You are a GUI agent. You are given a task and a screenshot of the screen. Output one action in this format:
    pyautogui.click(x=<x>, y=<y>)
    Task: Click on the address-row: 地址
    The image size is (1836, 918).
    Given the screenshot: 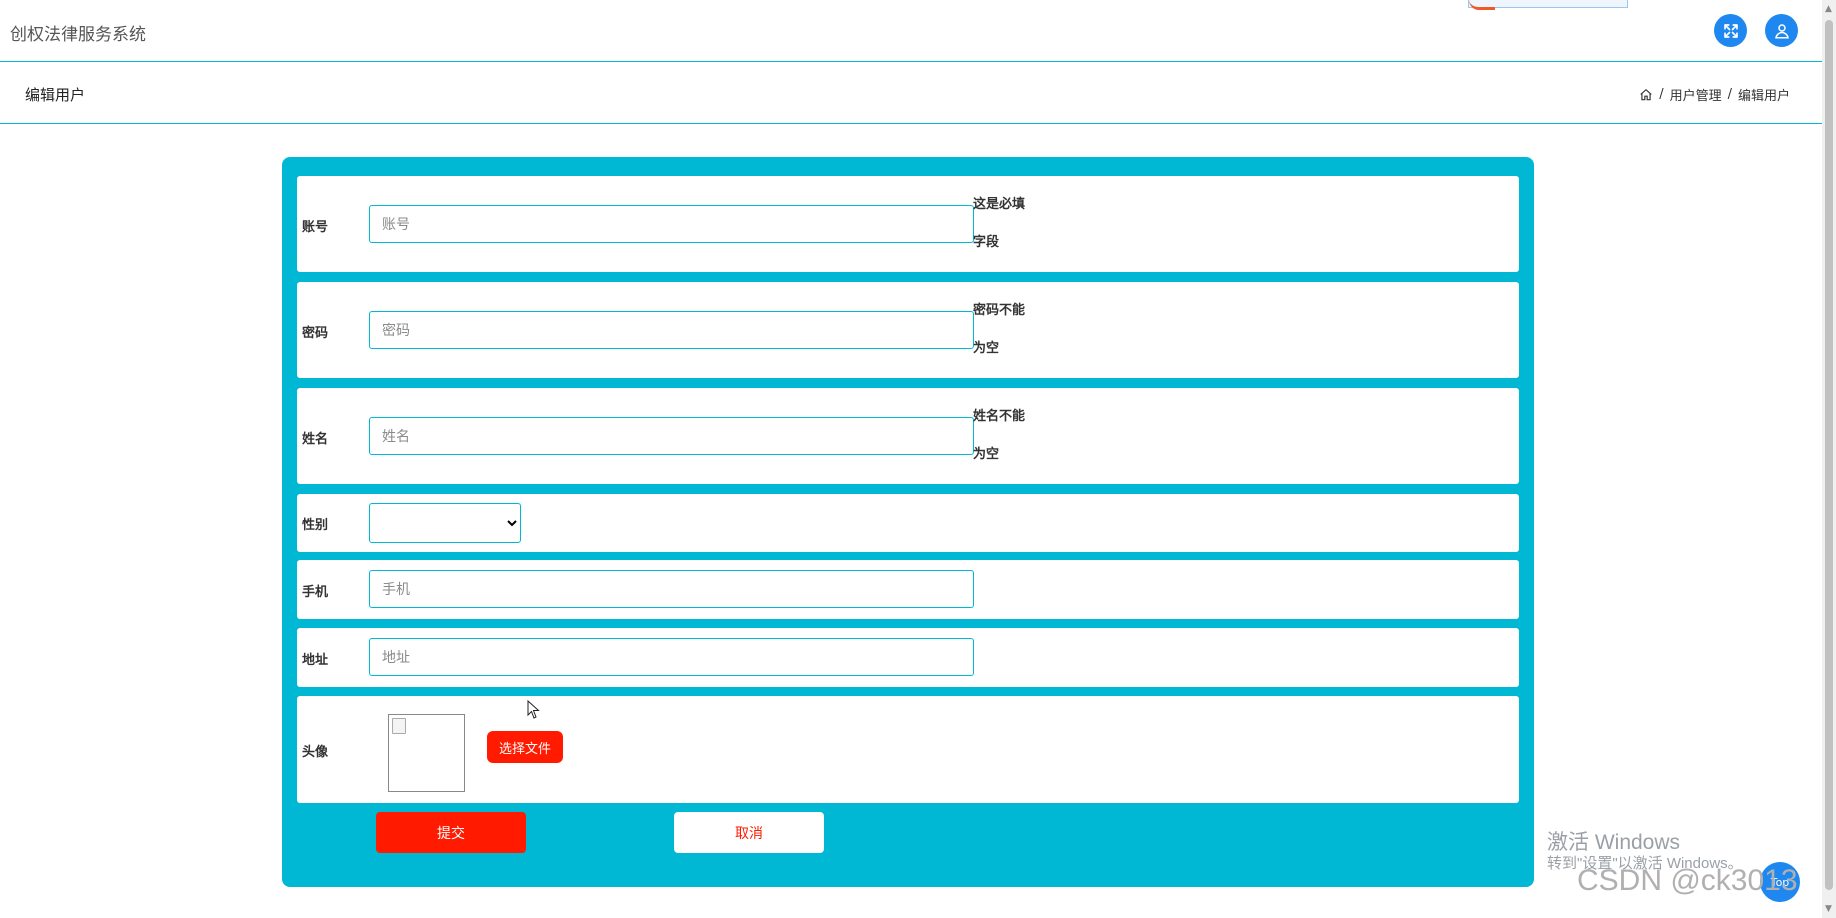 What is the action you would take?
    pyautogui.click(x=908, y=657)
    